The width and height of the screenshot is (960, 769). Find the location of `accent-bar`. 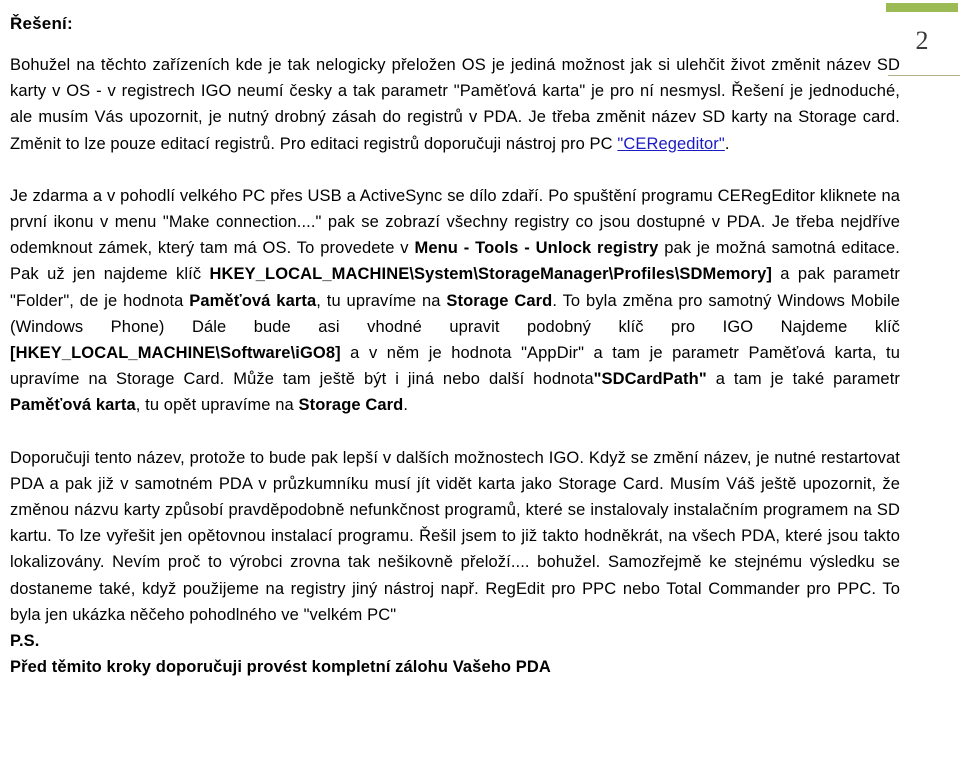

accent-bar is located at coordinates (922, 7).